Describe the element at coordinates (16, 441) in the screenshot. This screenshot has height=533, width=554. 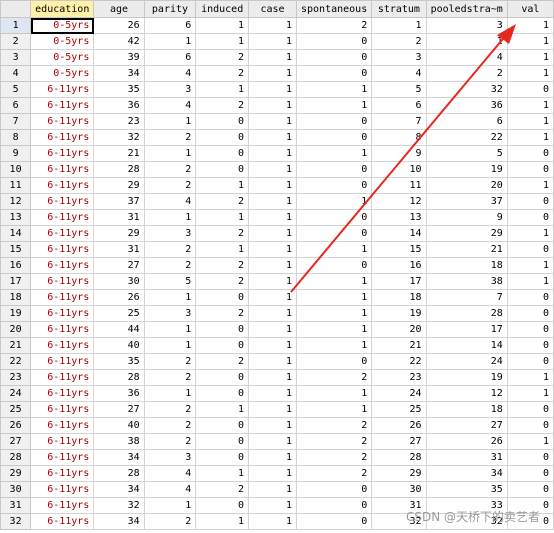
I see `row-number: 27` at that location.